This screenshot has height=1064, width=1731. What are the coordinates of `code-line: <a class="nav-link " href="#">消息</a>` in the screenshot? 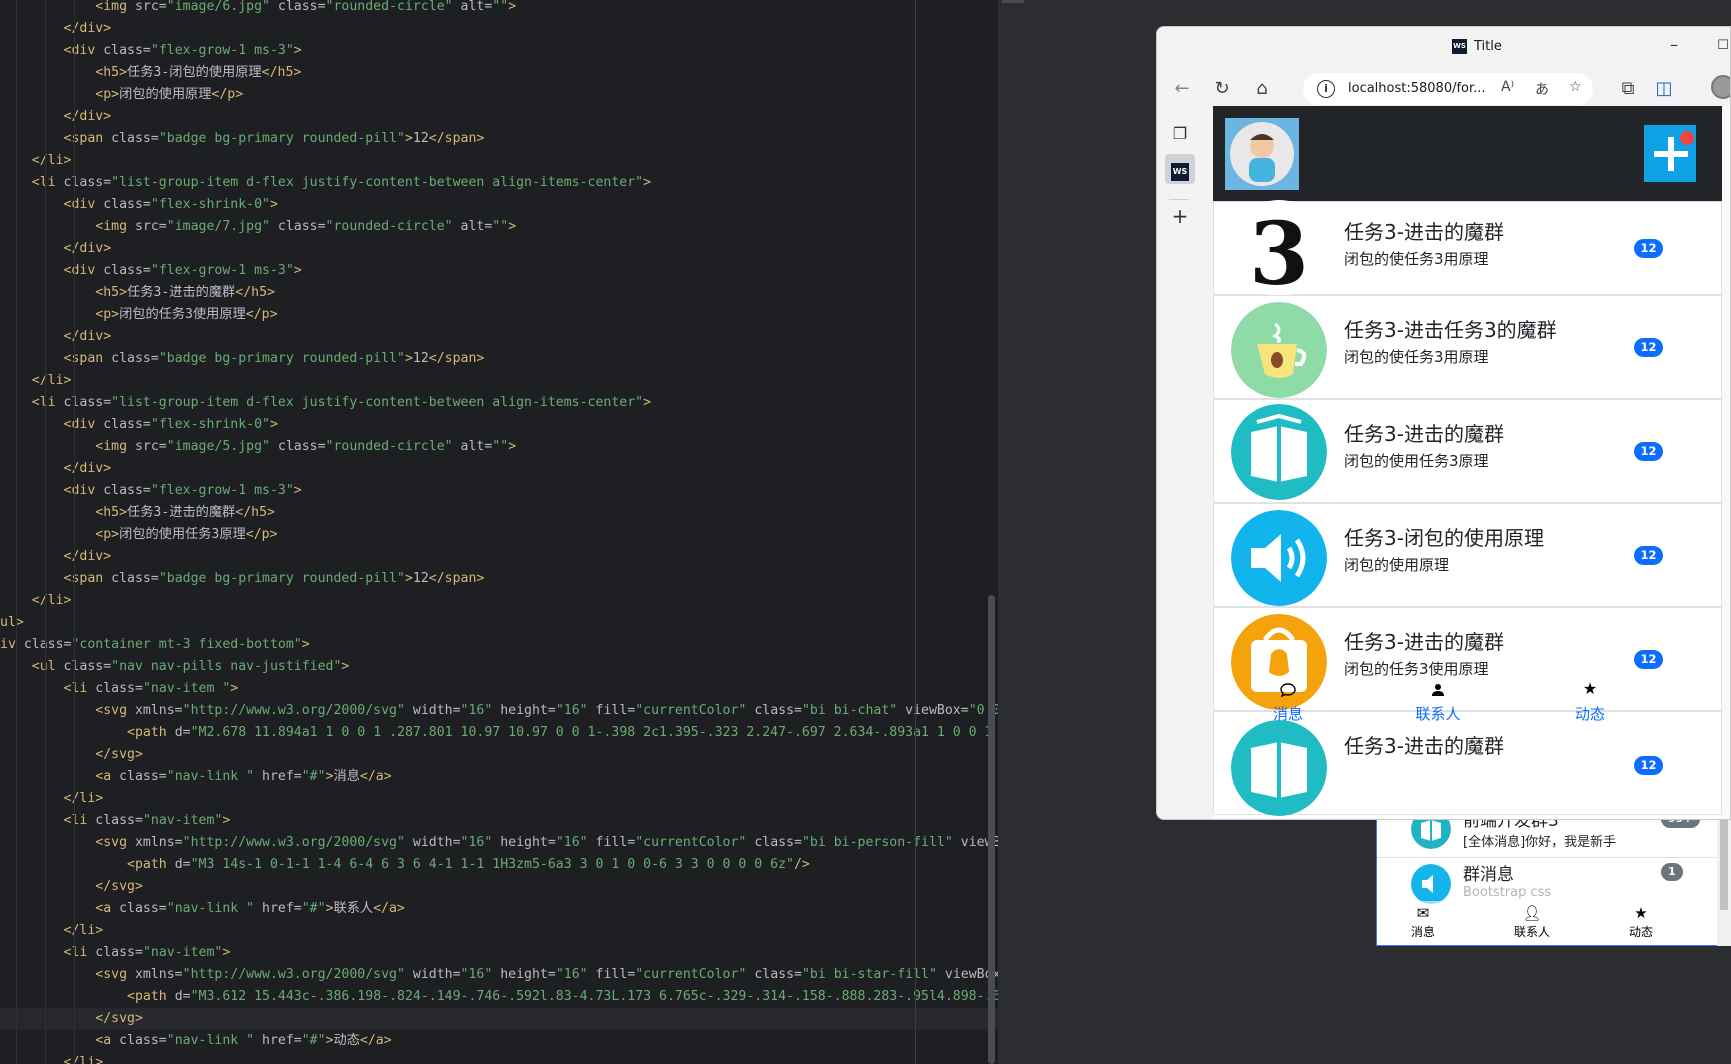 It's located at (499, 777).